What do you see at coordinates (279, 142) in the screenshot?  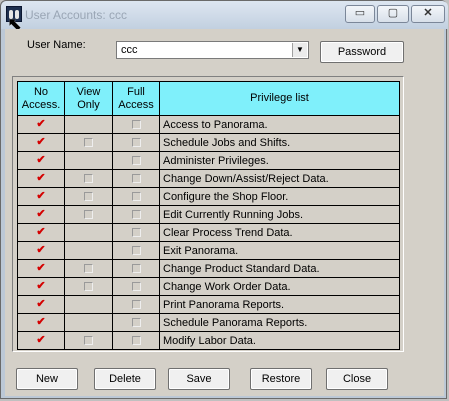 I see `privilege-name: Schedule Jobs and Shifts.` at bounding box center [279, 142].